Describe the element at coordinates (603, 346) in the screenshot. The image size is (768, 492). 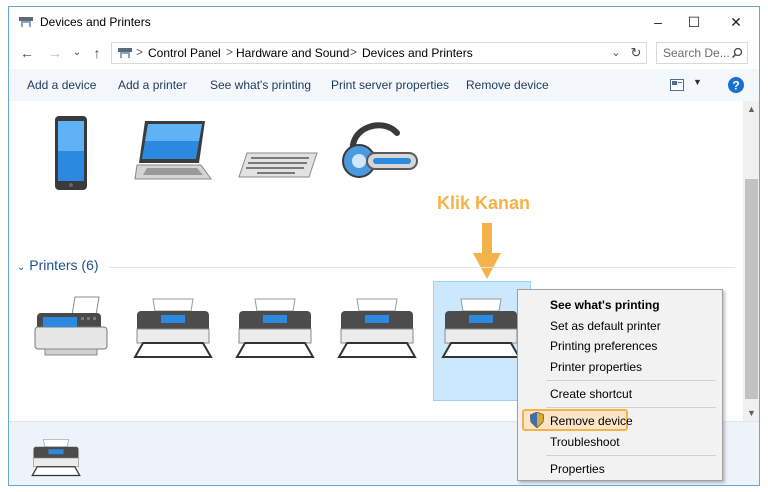
I see `menu-item-printing-preferences: Printing preferences` at that location.